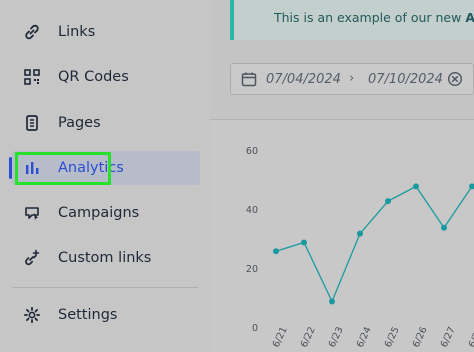 The height and width of the screenshot is (352, 474). I want to click on sidebar-item-label: QR Codes, so click(93, 77).